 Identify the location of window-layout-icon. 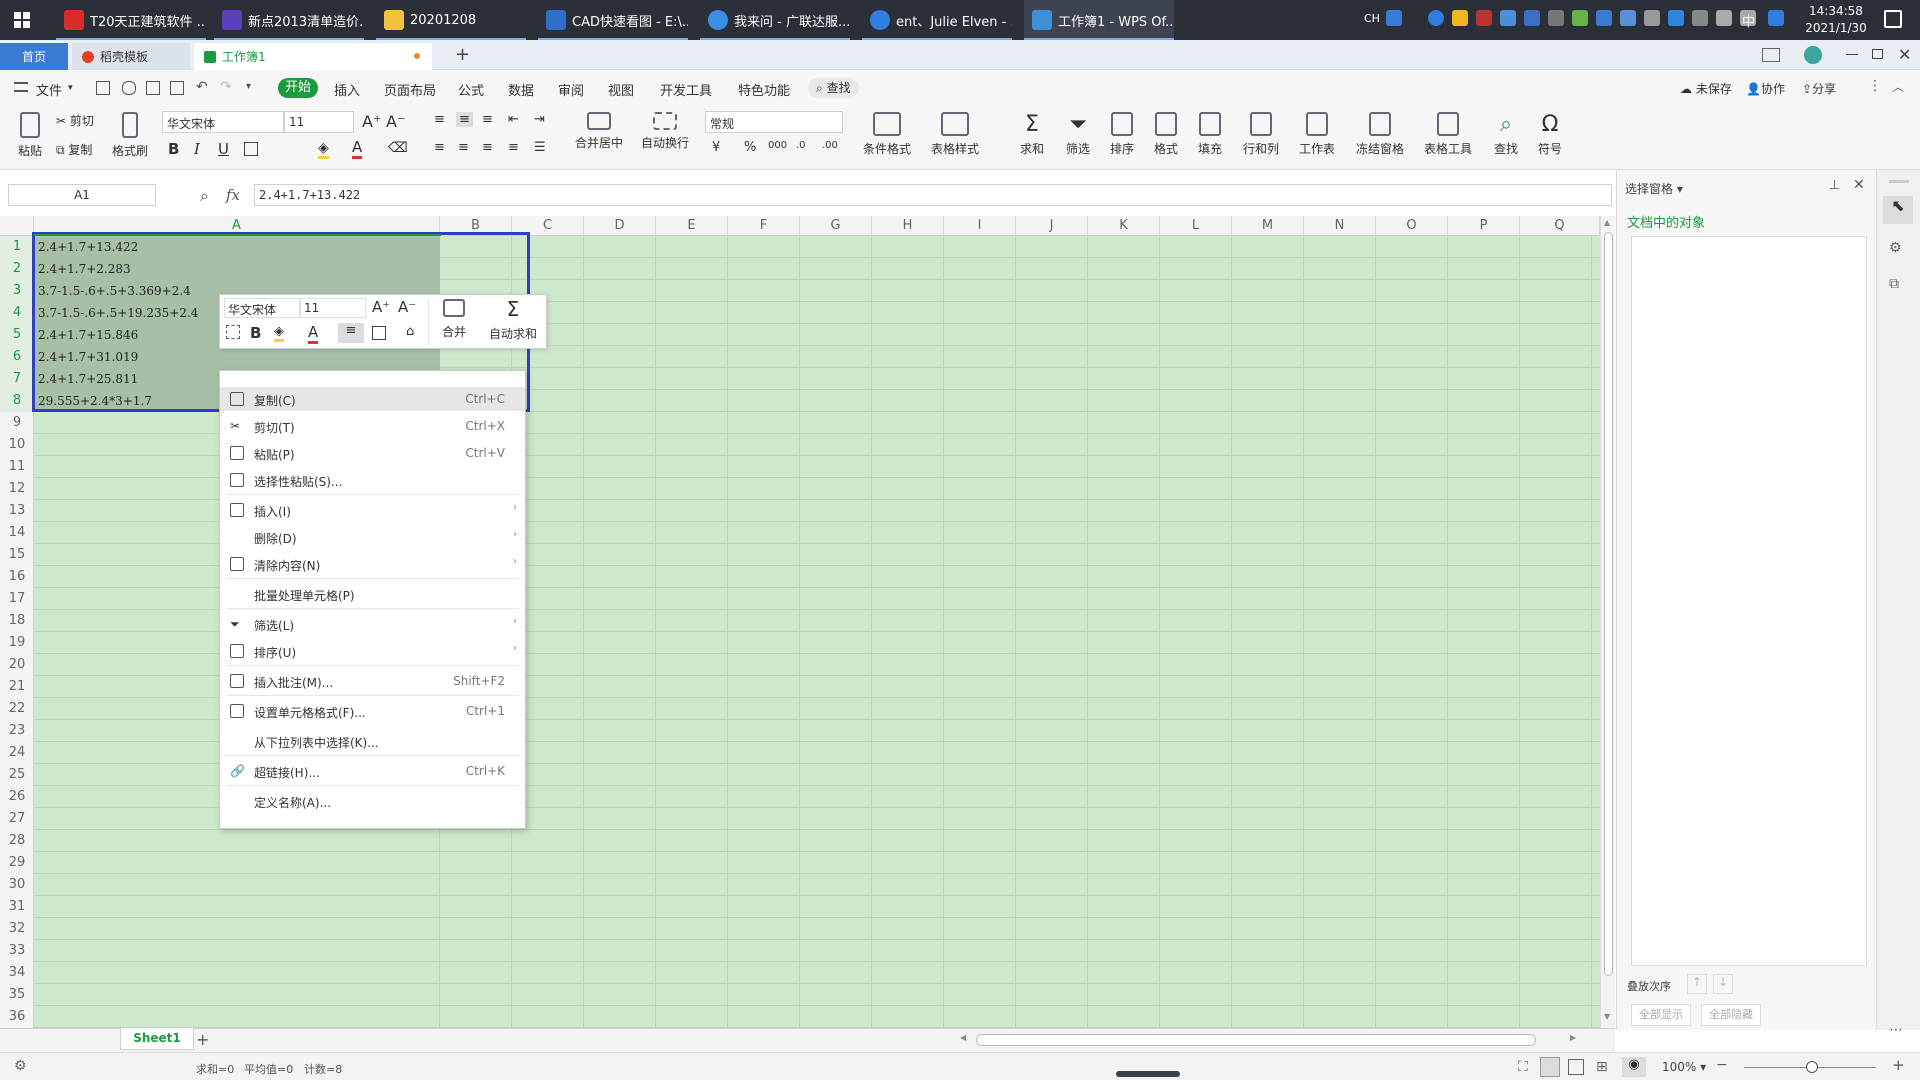
(1771, 55).